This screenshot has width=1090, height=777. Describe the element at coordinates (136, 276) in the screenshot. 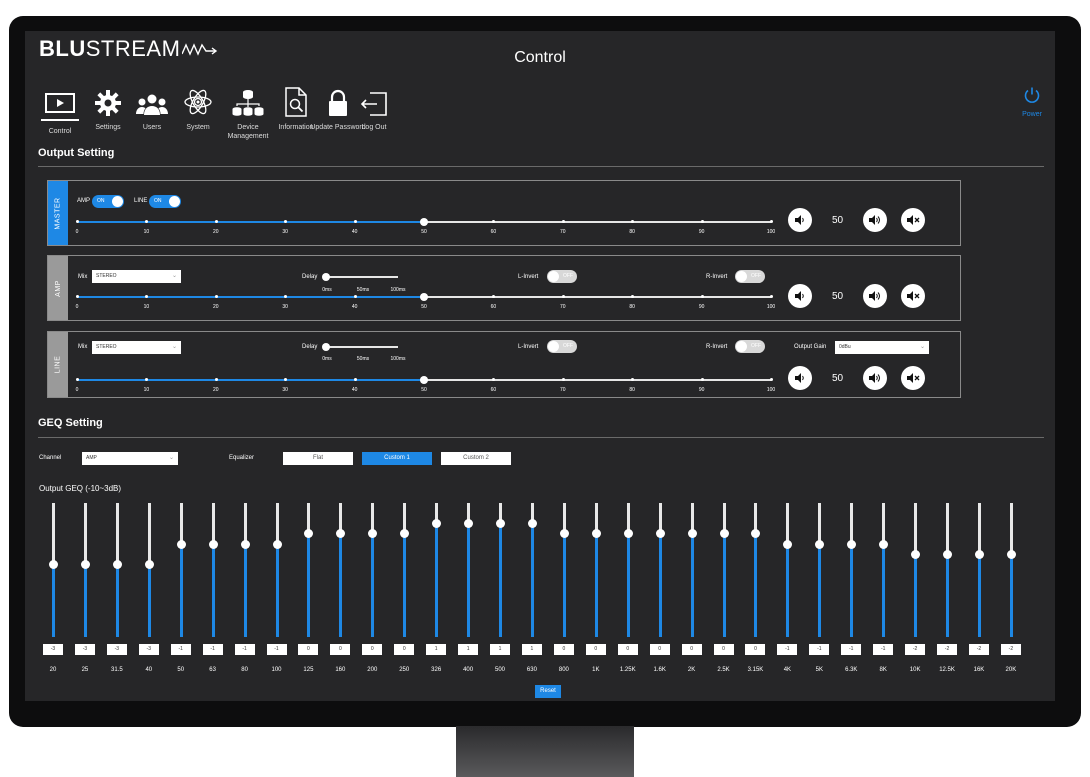

I see `amp-mix-select: STEREO ⌄` at that location.